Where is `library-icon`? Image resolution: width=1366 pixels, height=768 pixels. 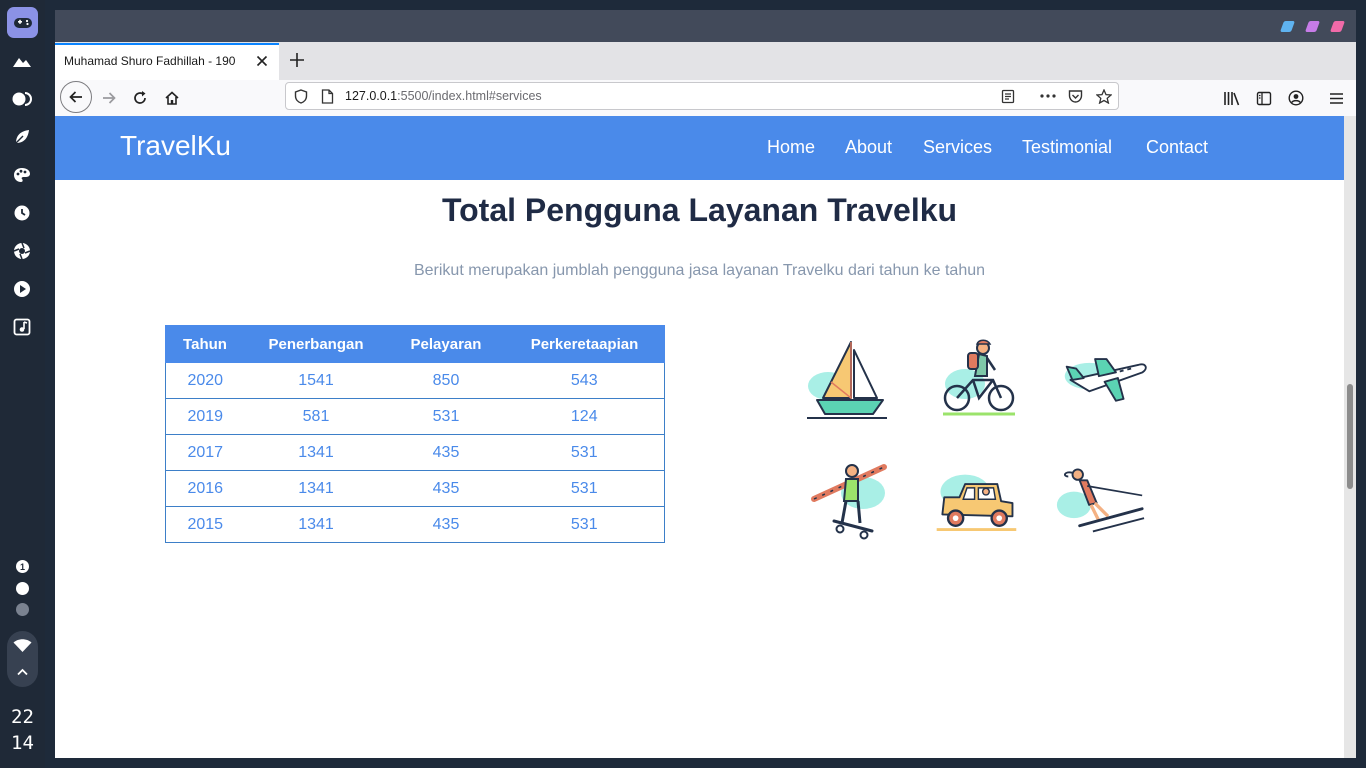
library-icon is located at coordinates (1232, 98).